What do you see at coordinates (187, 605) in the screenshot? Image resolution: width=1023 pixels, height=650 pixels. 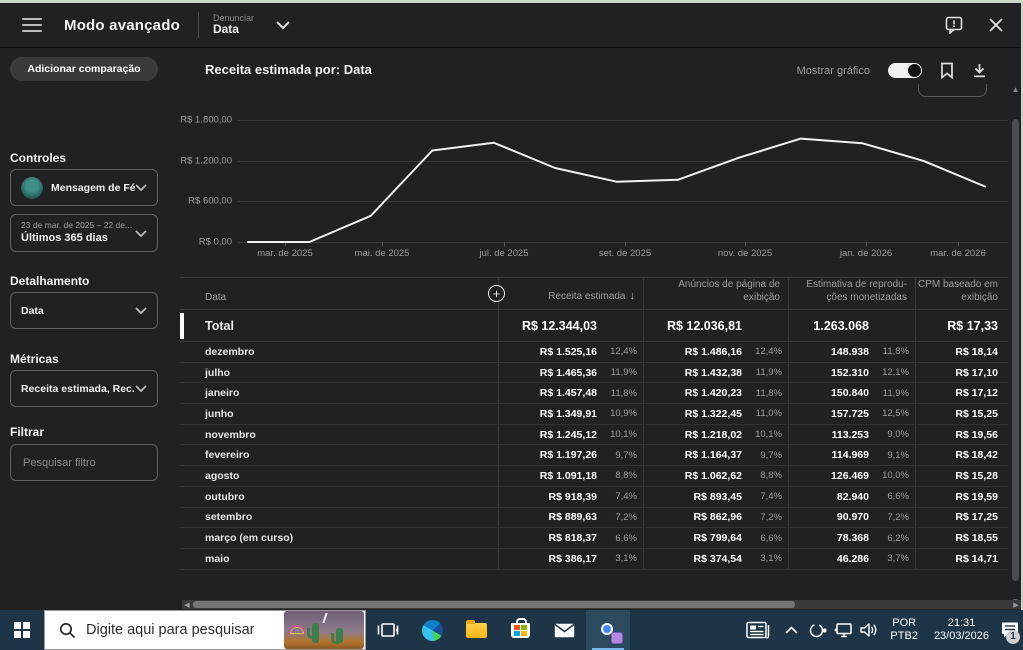 I see `scroll-left-icon: ◀` at bounding box center [187, 605].